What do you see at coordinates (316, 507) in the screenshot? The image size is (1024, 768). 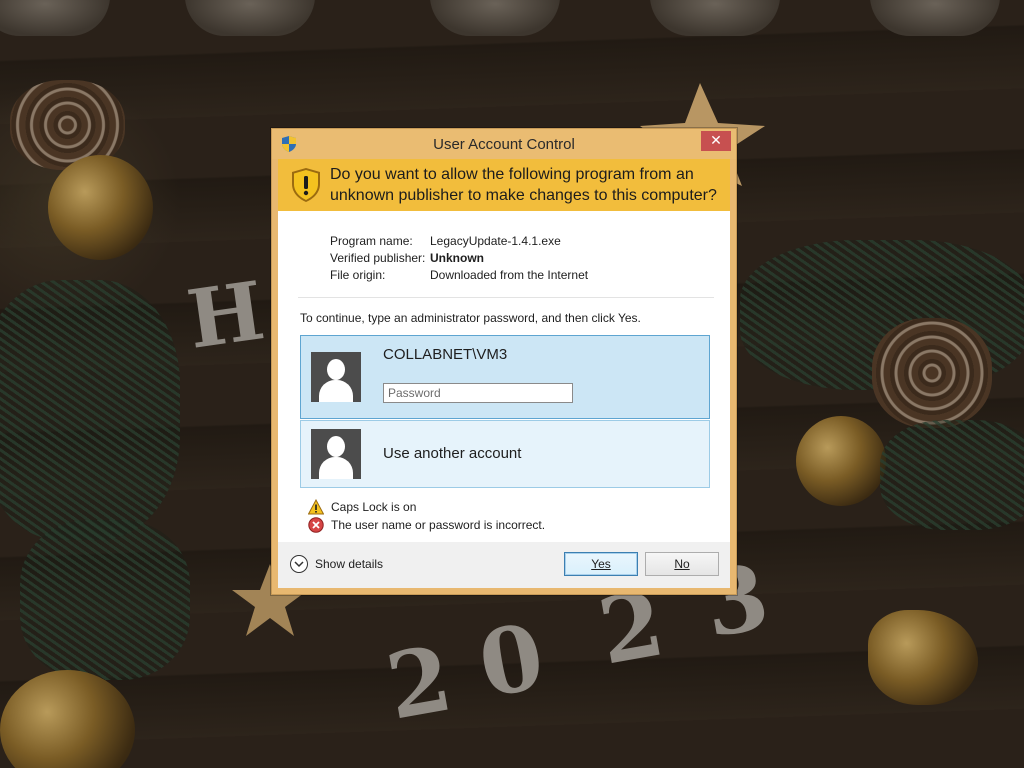 I see `warning-triangle-icon` at bounding box center [316, 507].